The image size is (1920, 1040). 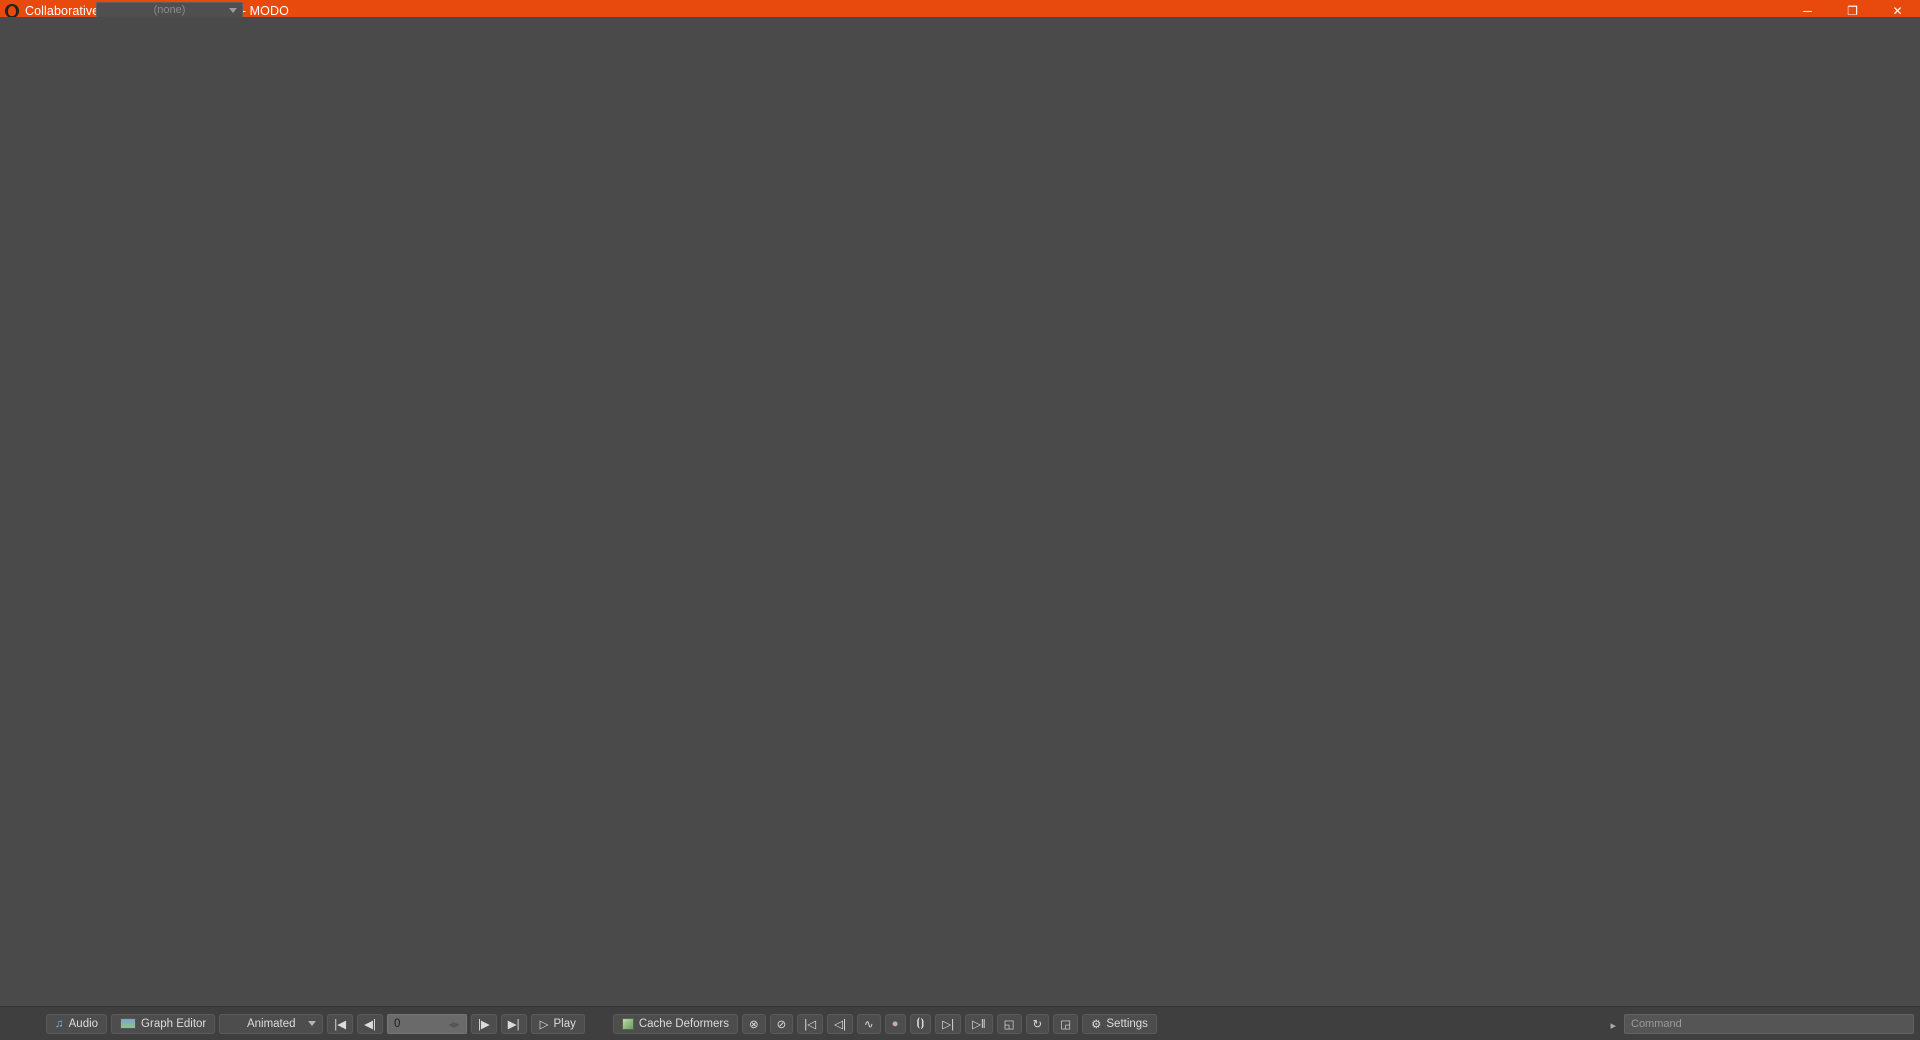 I want to click on key-down-button: ⊘, so click(x=781, y=1023).